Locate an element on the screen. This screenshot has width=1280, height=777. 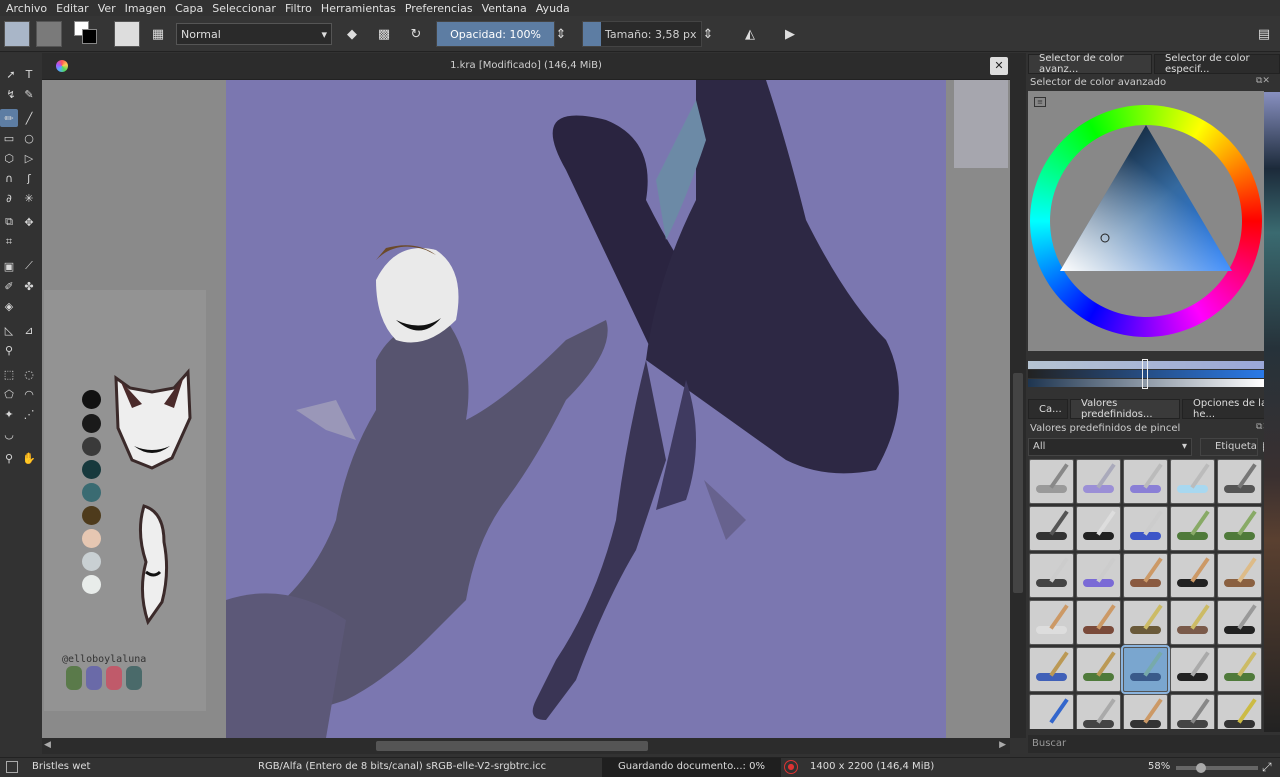
rect-select-icon: ⬚ is located at coordinates (9, 374).